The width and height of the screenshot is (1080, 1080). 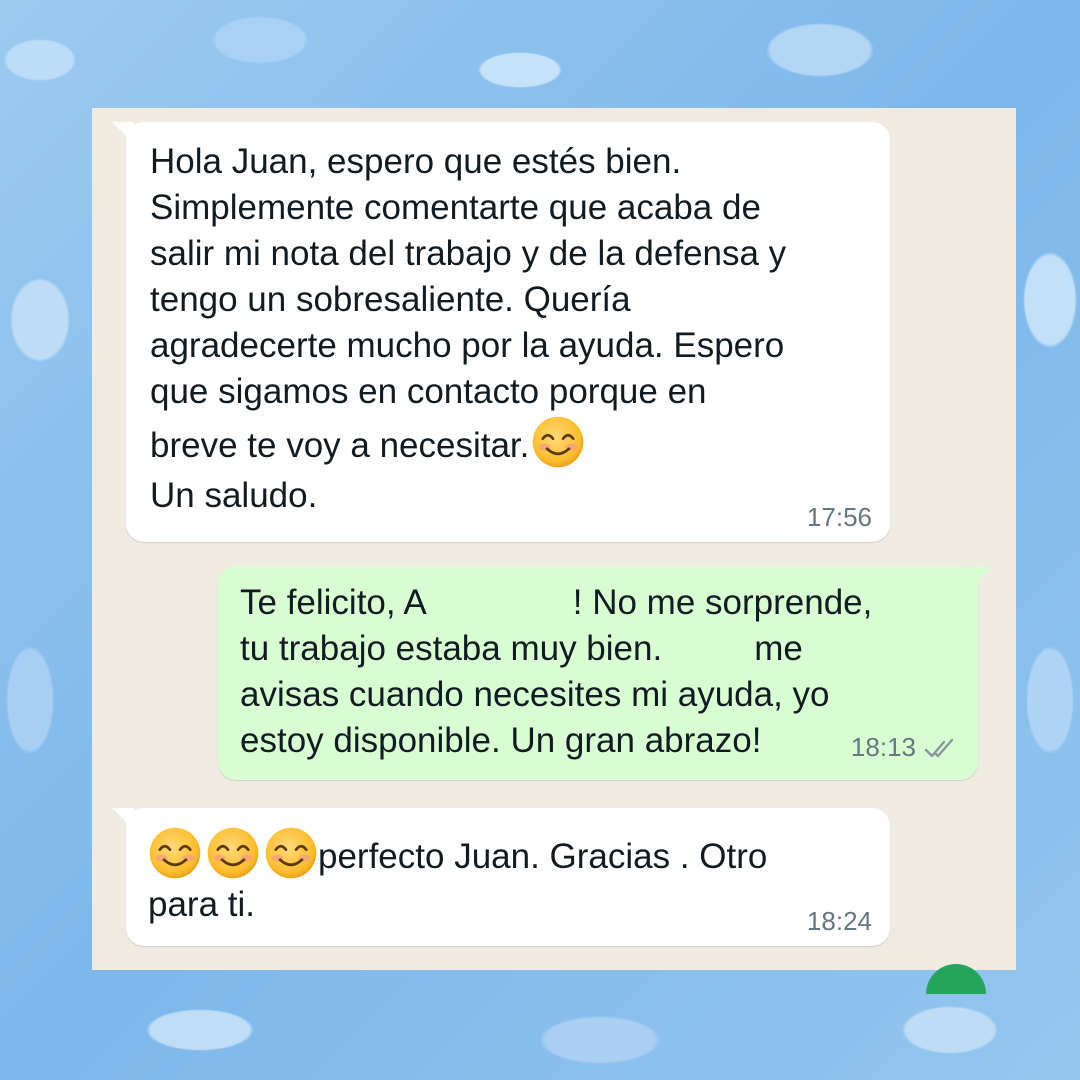 What do you see at coordinates (467, 345) in the screenshot?
I see `message-text-line: agradecerte mucho por la ayuda. Espero` at bounding box center [467, 345].